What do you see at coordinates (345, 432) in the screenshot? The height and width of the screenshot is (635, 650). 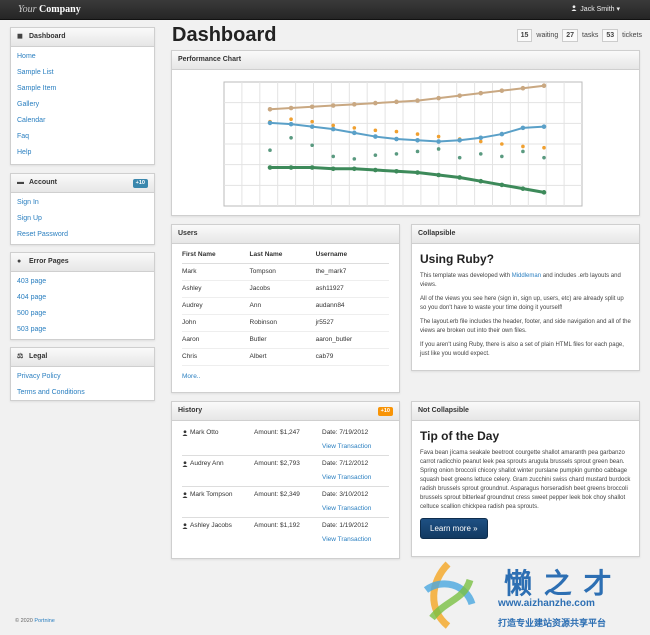 I see `history-date: Date: 7/19/2012` at bounding box center [345, 432].